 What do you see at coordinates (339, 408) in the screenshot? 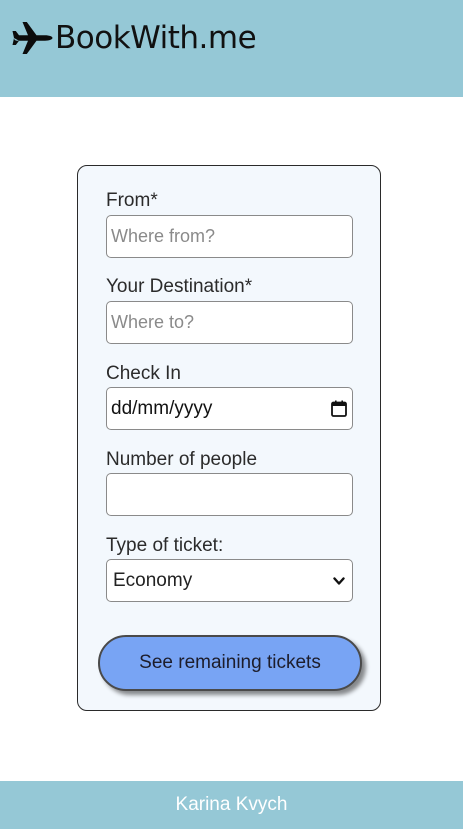
I see `calendar-icon` at bounding box center [339, 408].